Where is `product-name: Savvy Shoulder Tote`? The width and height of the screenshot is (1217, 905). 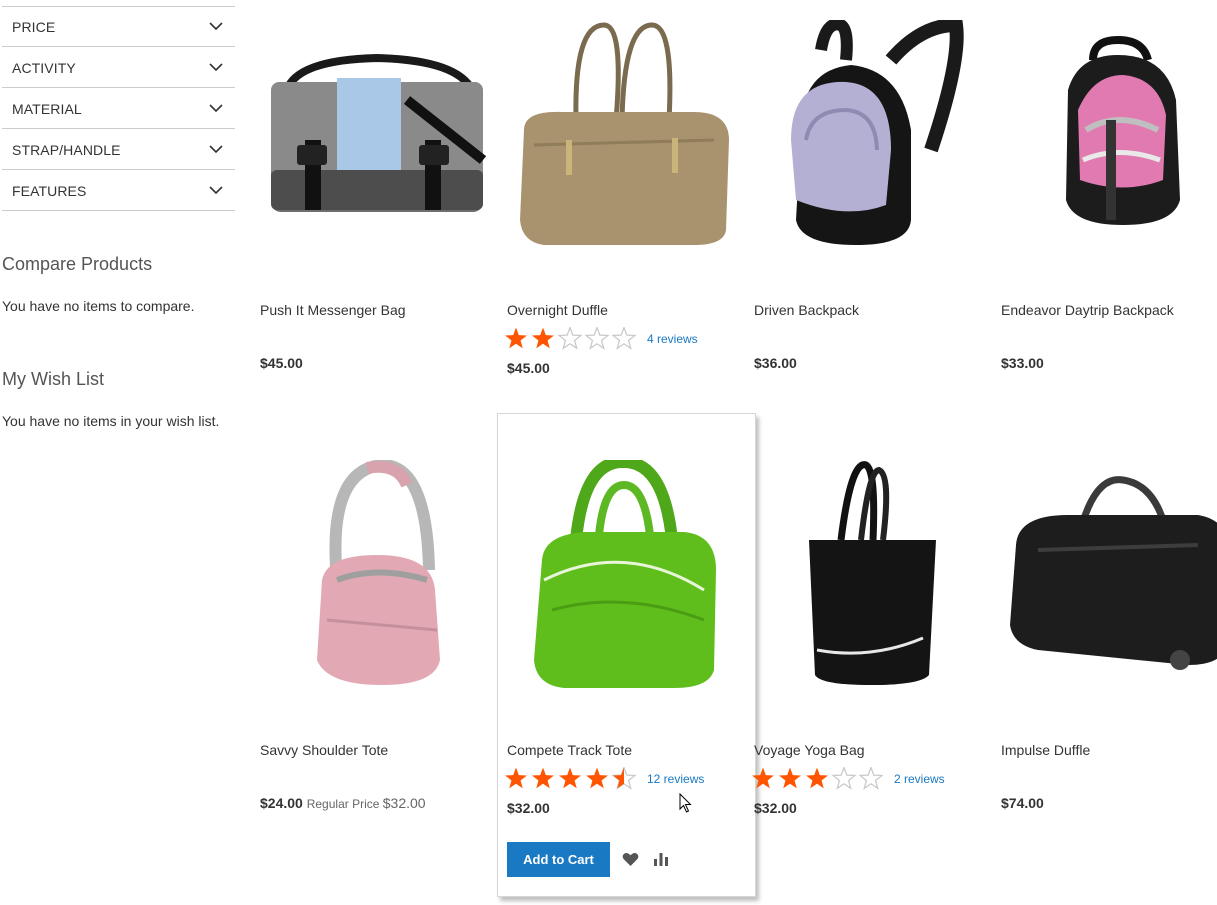 product-name: Savvy Shoulder Tote is located at coordinates (324, 750).